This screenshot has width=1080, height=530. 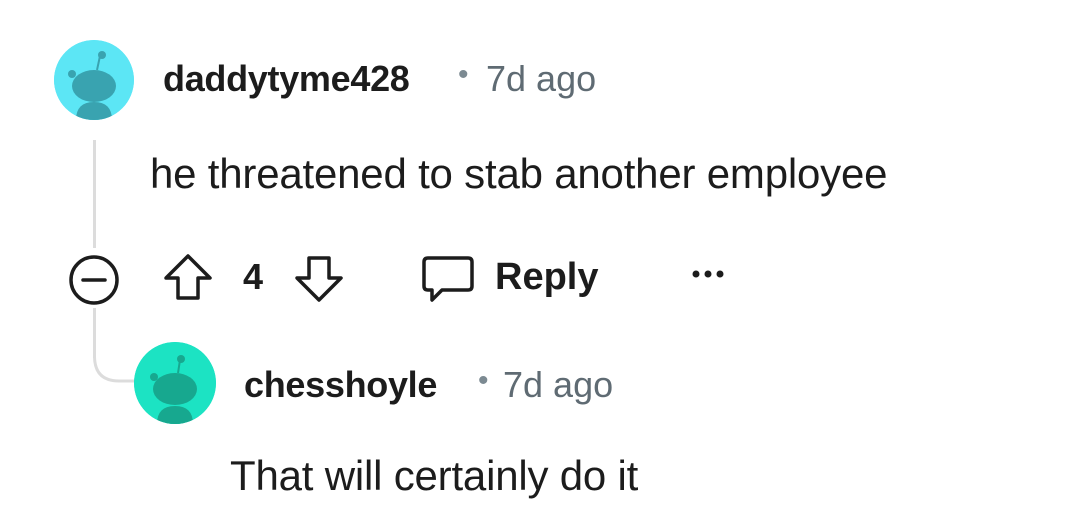 I want to click on comment-username: chesshoyle, so click(x=340, y=385).